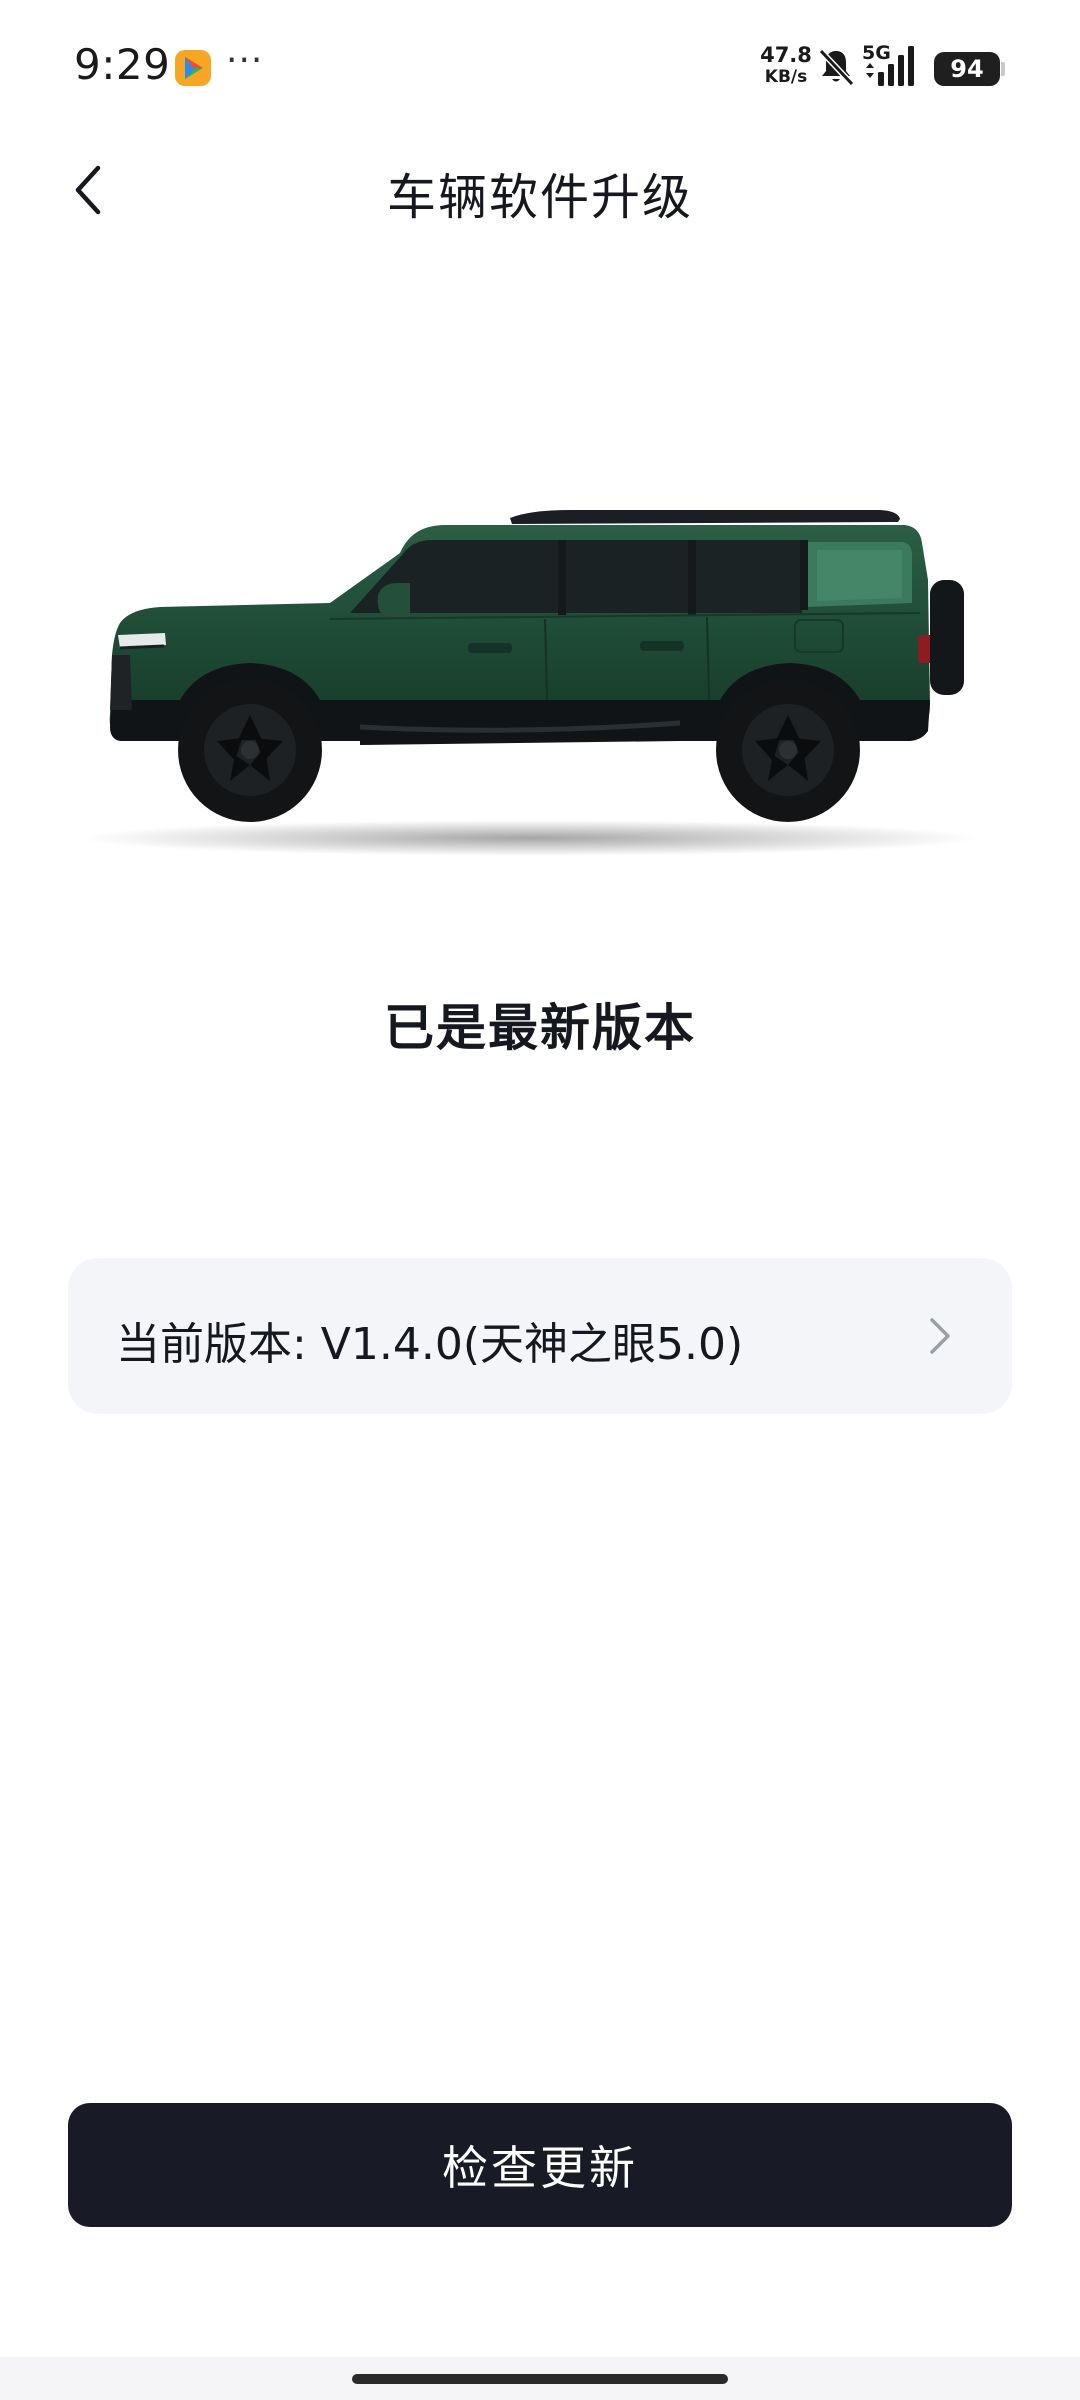  What do you see at coordinates (193, 68) in the screenshot?
I see `app-store-icon` at bounding box center [193, 68].